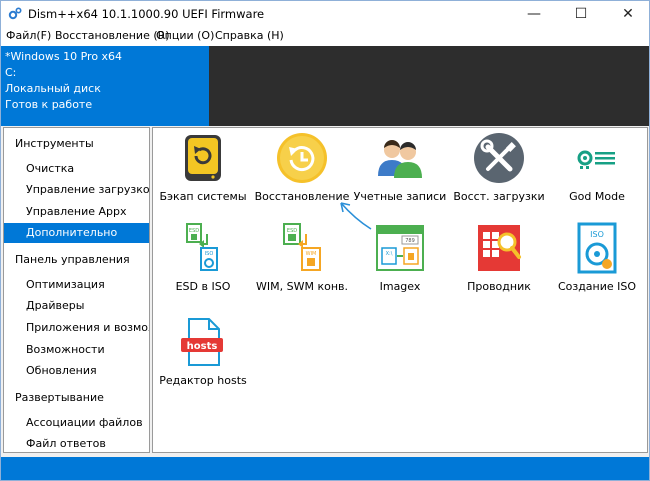  What do you see at coordinates (49, 104) in the screenshot?
I see `status-text: Готов к работе` at bounding box center [49, 104].